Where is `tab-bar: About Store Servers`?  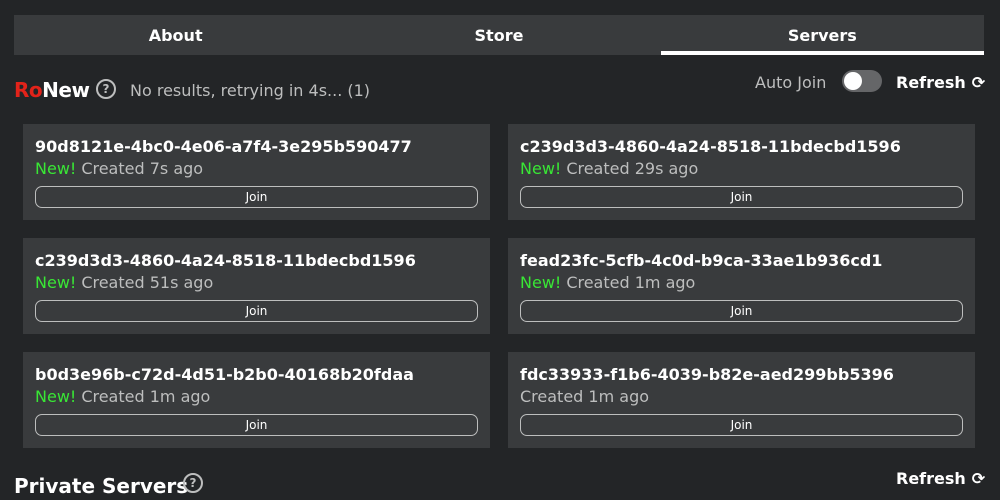
tab-bar: About Store Servers is located at coordinates (499, 35).